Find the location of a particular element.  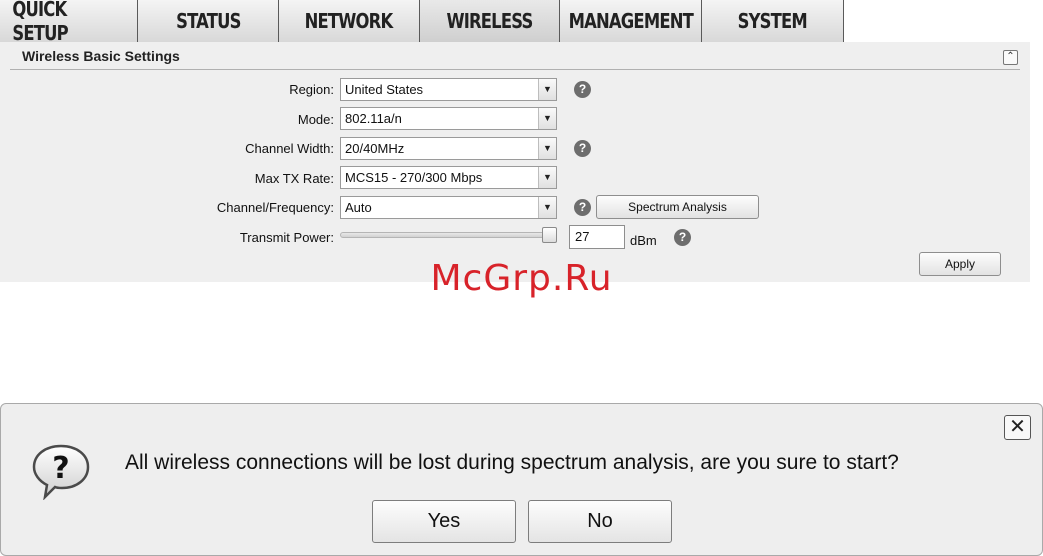

channel-frequency-label: Channel/Frequency: is located at coordinates (275, 207).